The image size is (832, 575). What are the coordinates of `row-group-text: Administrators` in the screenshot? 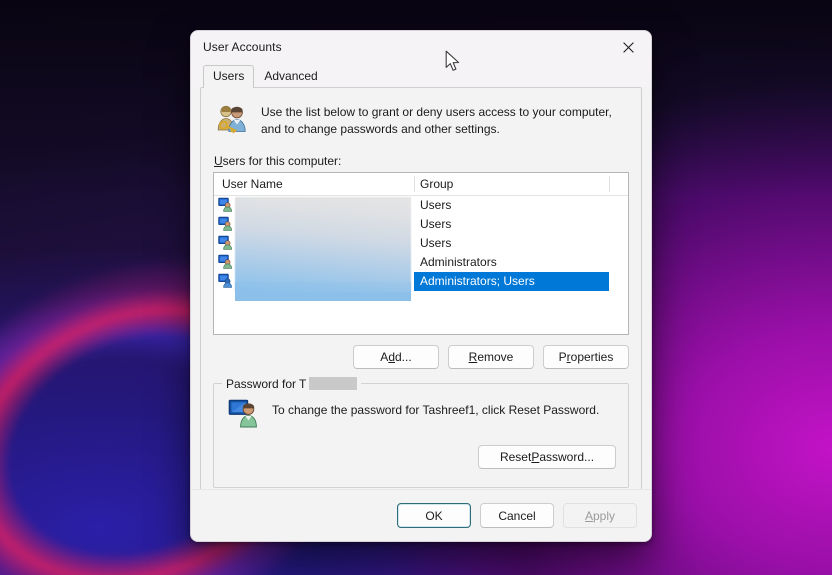 It's located at (458, 262).